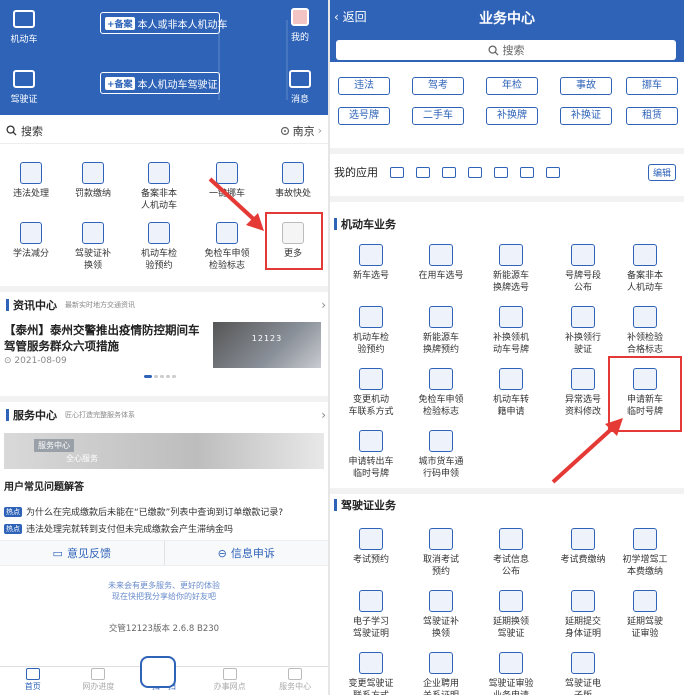 The width and height of the screenshot is (684, 695). Describe the element at coordinates (31, 181) in the screenshot. I see `grid-item-violation: 违法处理` at that location.